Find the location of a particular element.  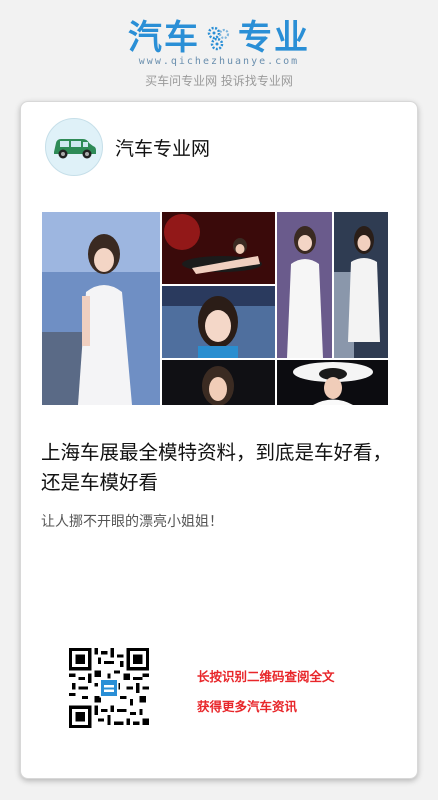

tagline: 买车问专业网 投诉找专业网 is located at coordinates (219, 81).